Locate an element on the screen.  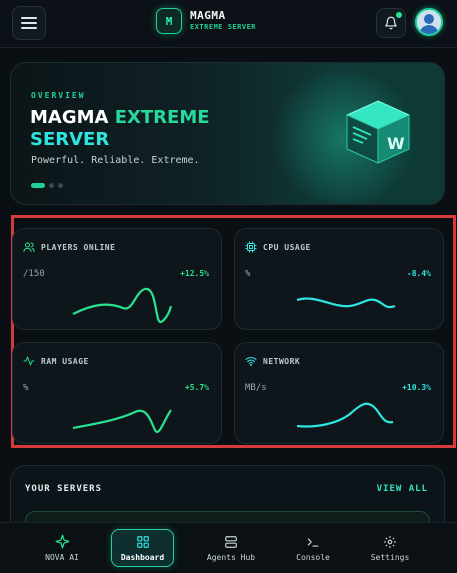
bell-icon is located at coordinates (391, 23).